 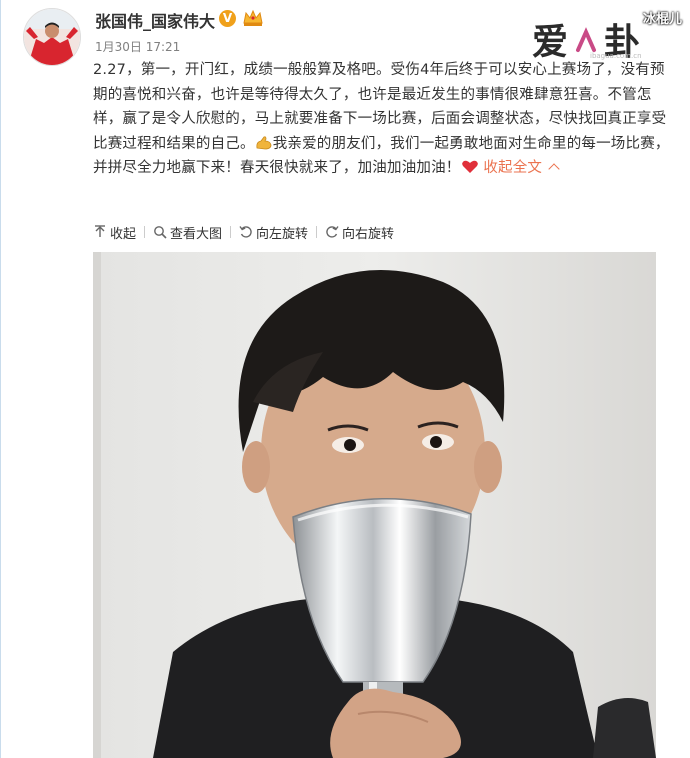 What do you see at coordinates (332, 232) in the screenshot?
I see `rotate-right-icon` at bounding box center [332, 232].